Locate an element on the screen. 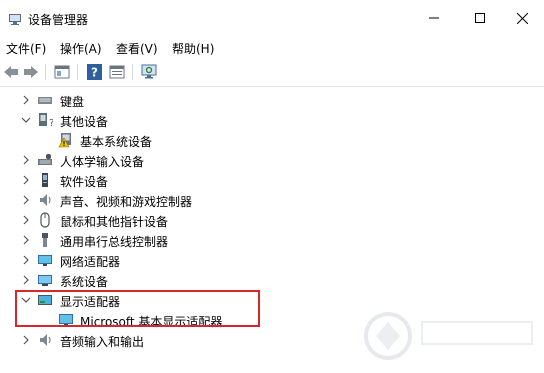  watermark-logo-icon is located at coordinates (448, 336).